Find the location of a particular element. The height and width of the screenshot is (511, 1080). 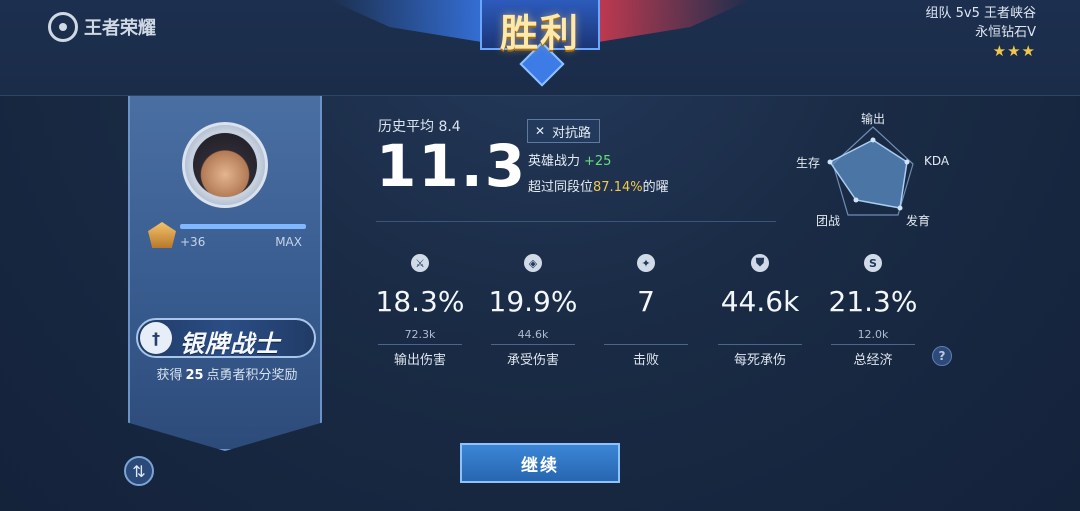

radar-label-growth: 发育 is located at coordinates (918, 221).